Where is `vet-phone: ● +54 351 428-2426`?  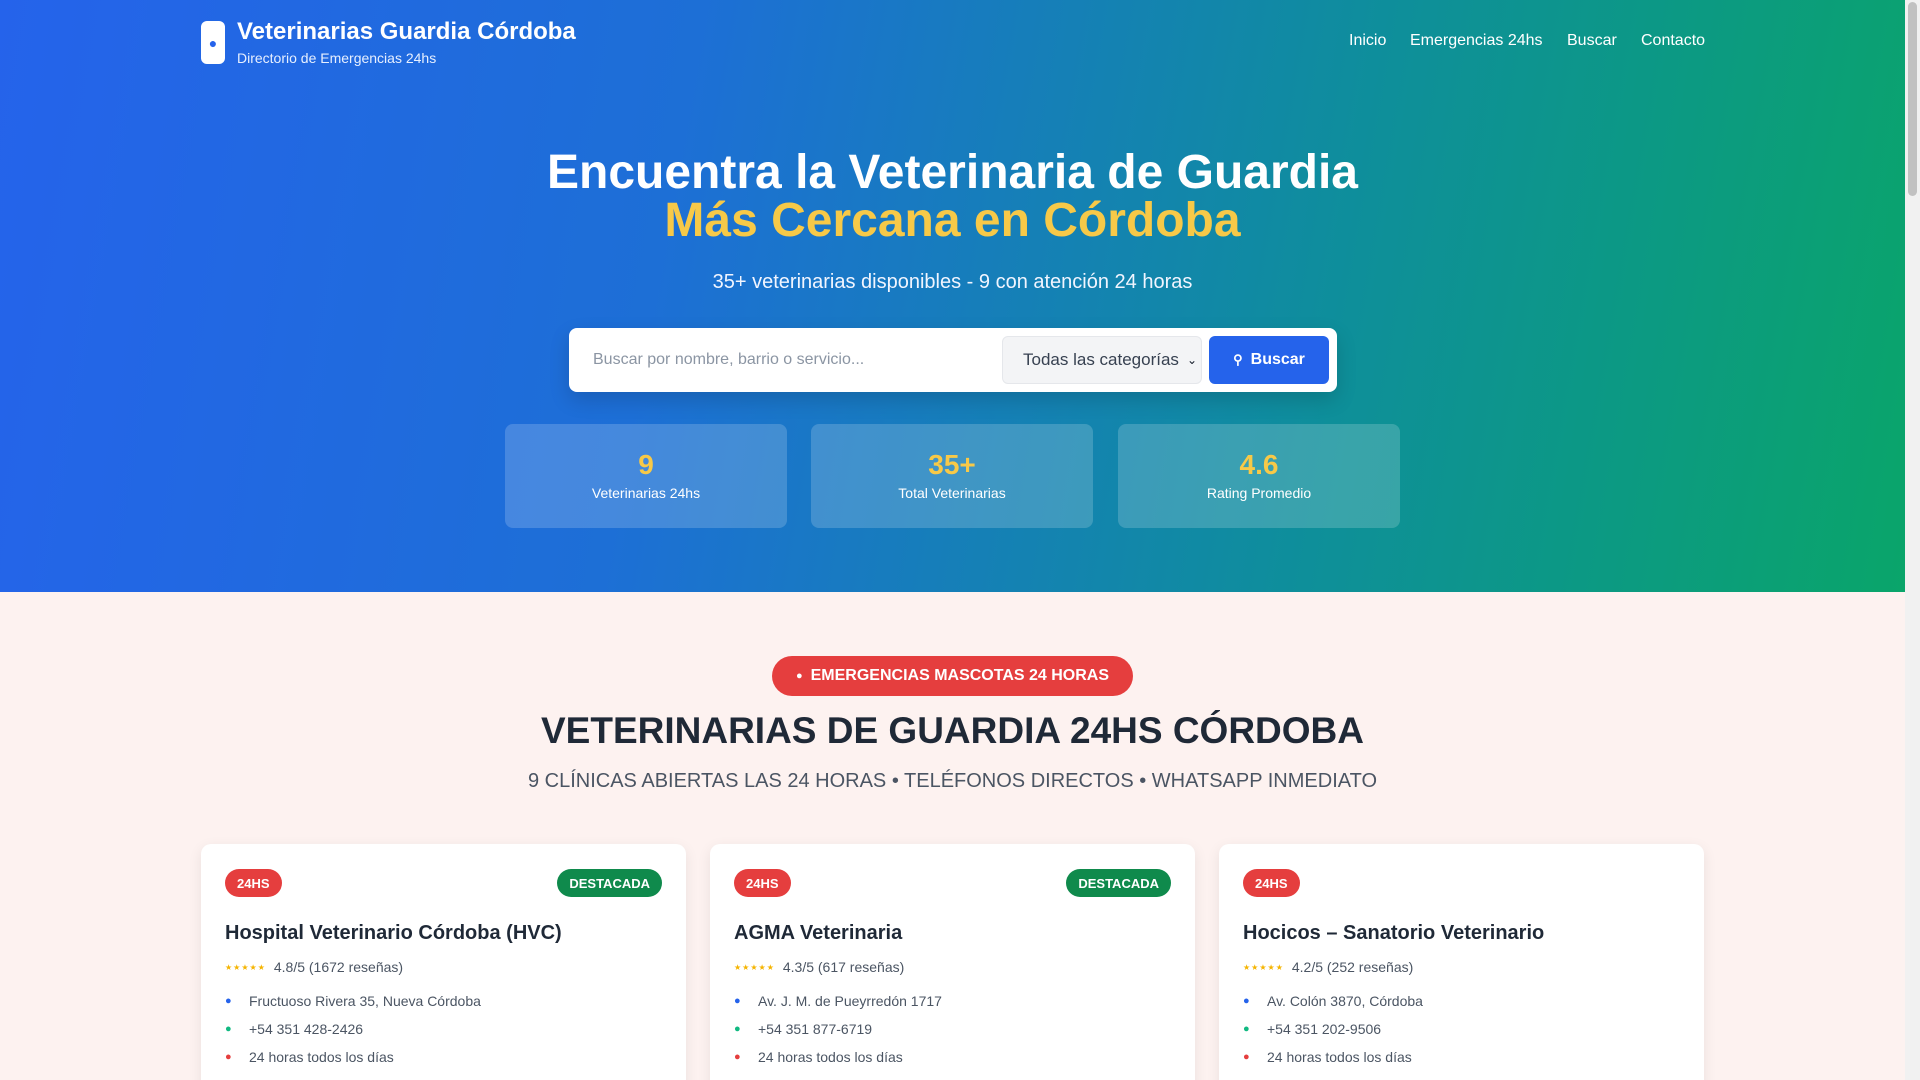 vet-phone: ● +54 351 428-2426 is located at coordinates (294, 1029).